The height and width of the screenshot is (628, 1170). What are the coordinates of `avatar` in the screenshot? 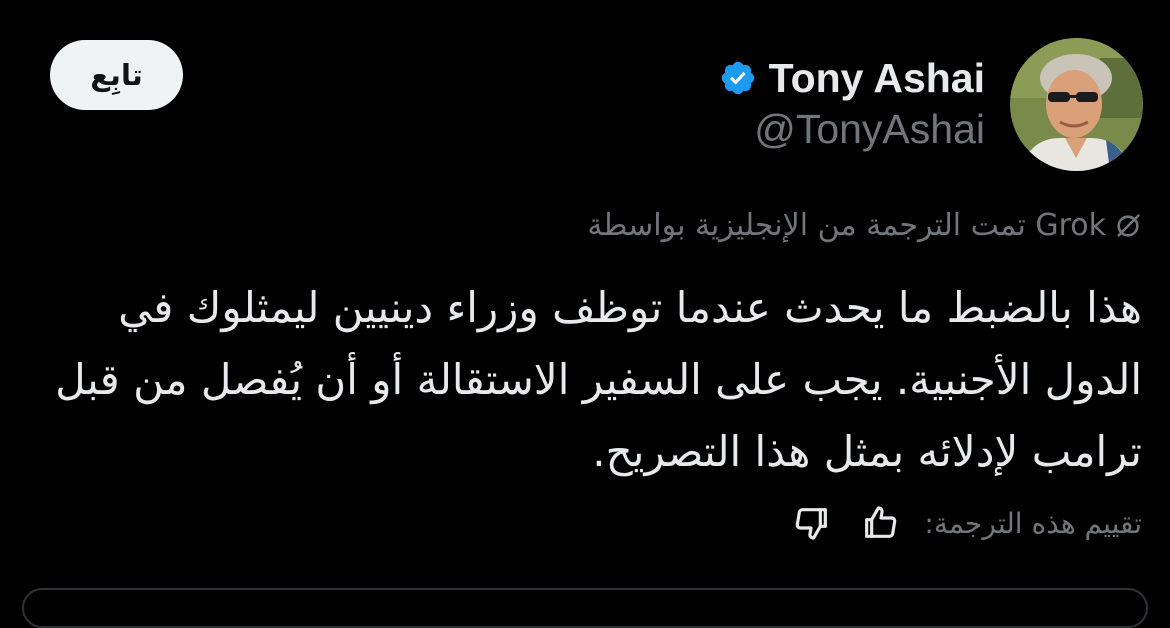 It's located at (1076, 104).